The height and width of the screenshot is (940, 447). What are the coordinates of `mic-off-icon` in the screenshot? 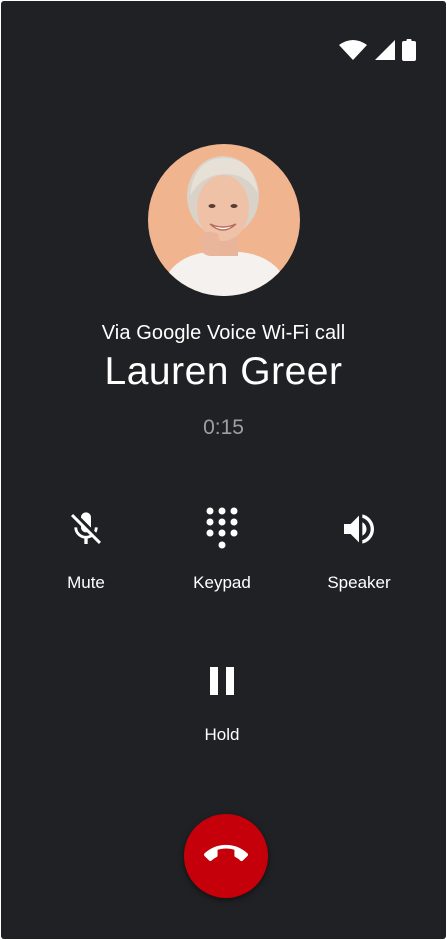 It's located at (86, 529).